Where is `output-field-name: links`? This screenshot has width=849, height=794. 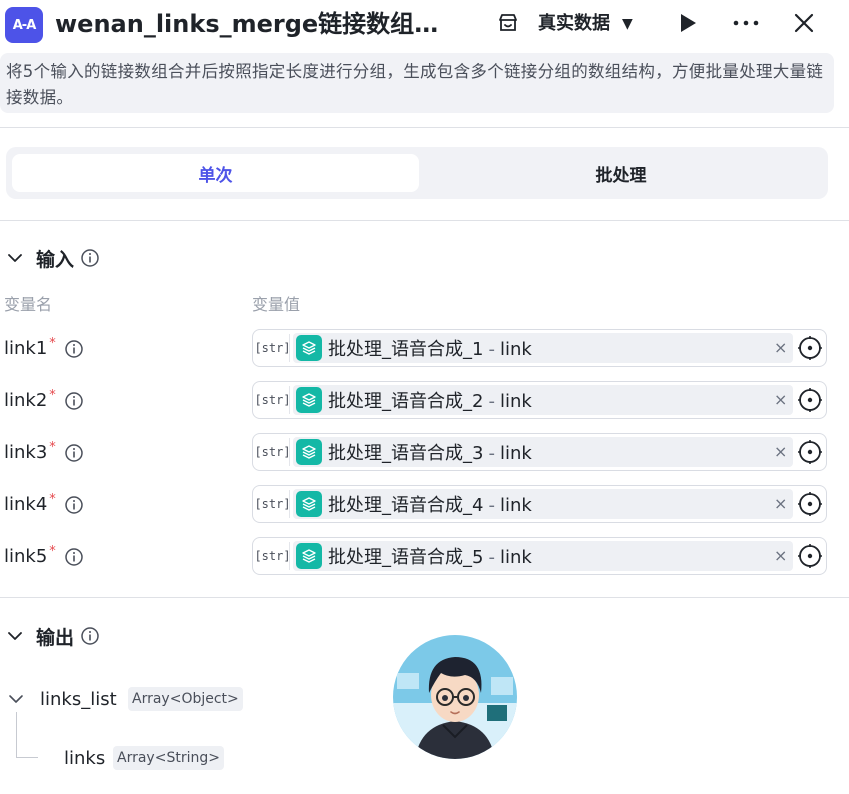
output-field-name: links is located at coordinates (85, 758).